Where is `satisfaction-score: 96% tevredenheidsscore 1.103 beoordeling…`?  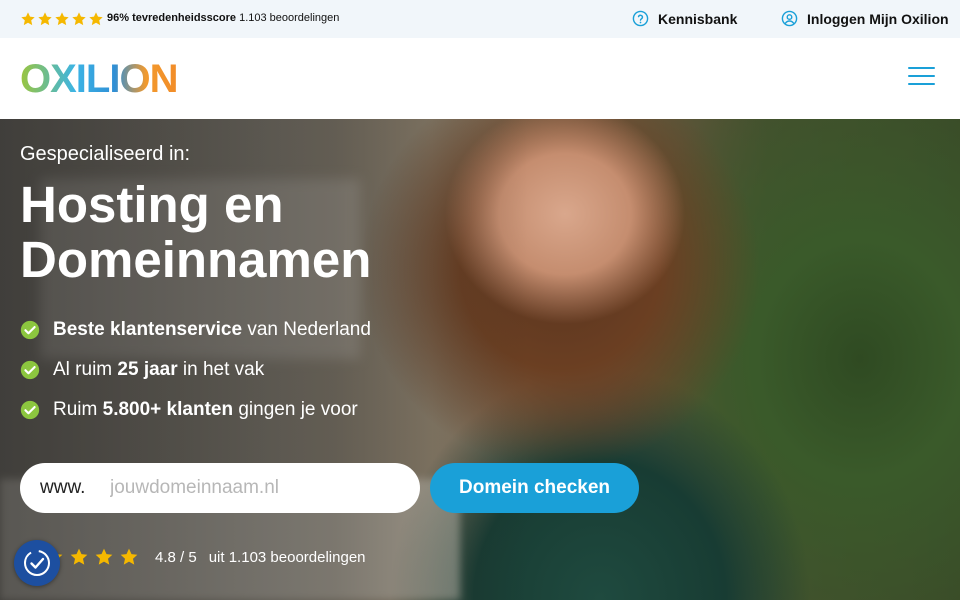 satisfaction-score: 96% tevredenheidsscore 1.103 beoordeling… is located at coordinates (223, 18).